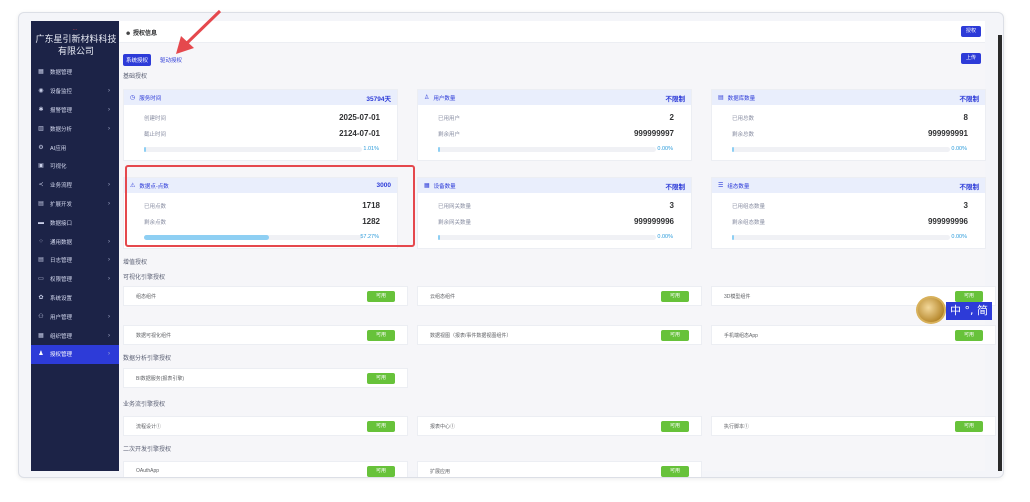 This screenshot has width=1030, height=502. Describe the element at coordinates (144, 405) in the screenshot. I see `section-workflow: 业务流引擎授权` at that location.